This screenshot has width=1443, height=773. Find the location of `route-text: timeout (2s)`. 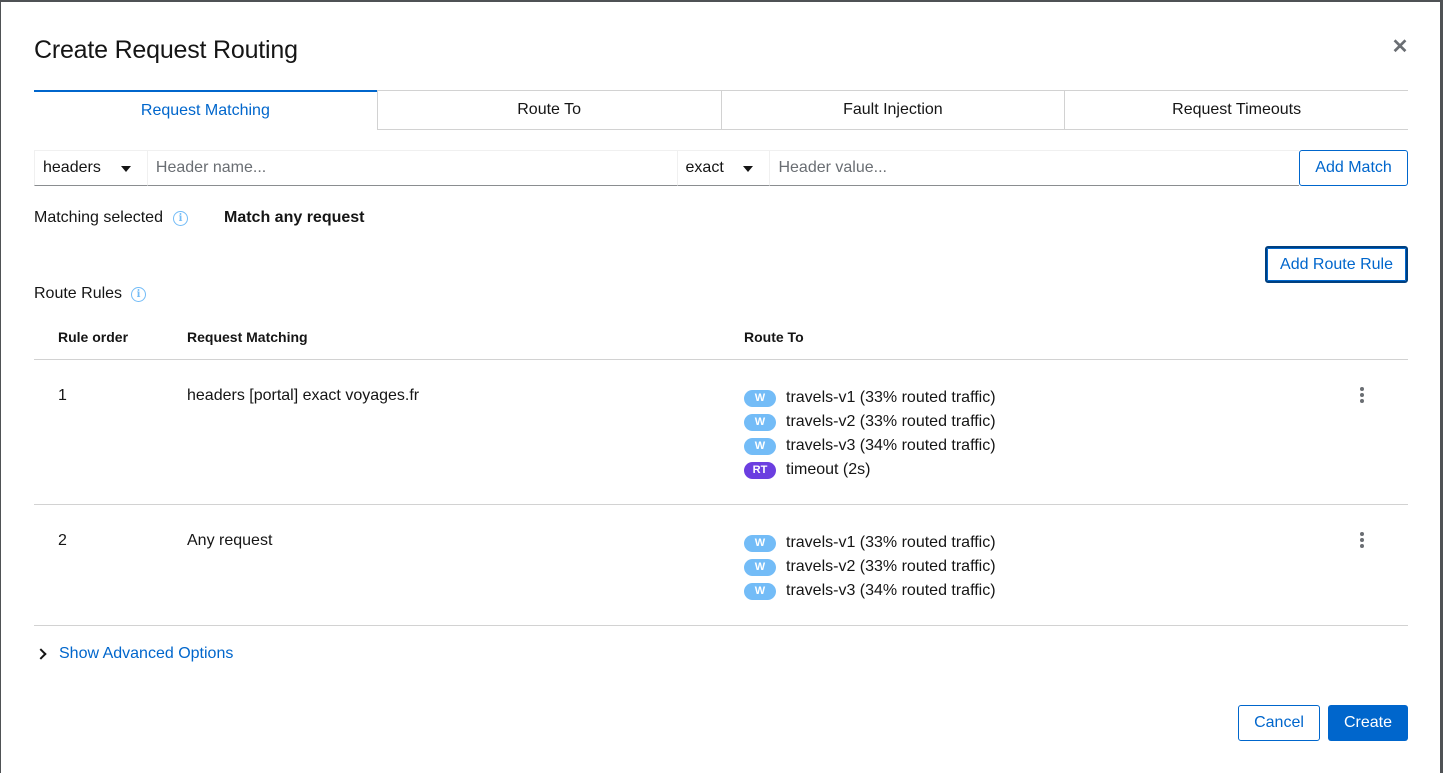

route-text: timeout (2s) is located at coordinates (828, 469).